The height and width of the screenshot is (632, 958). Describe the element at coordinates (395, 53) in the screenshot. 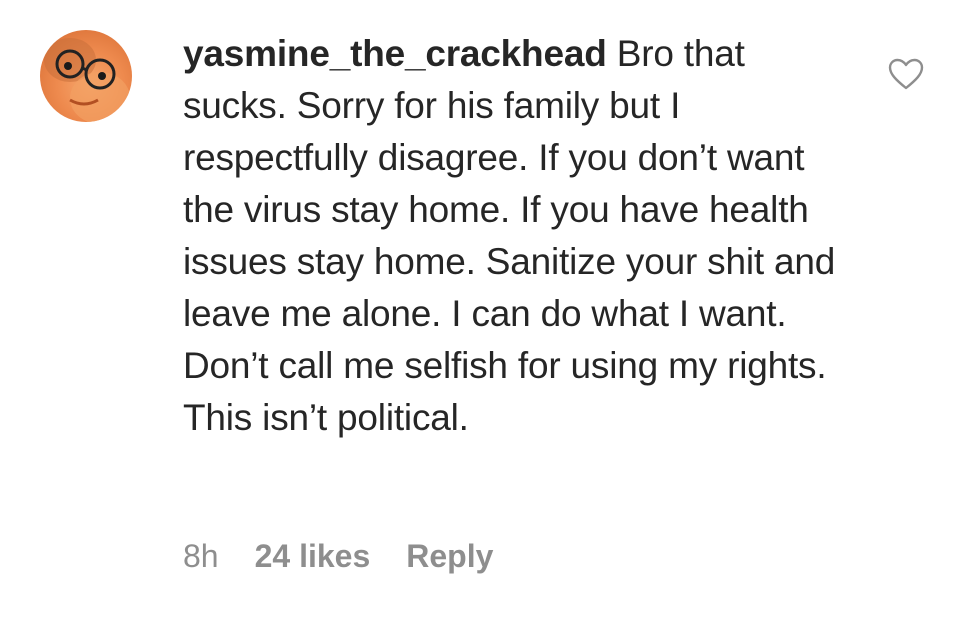

I see `comment-username: yasmine_the_crackhead` at that location.